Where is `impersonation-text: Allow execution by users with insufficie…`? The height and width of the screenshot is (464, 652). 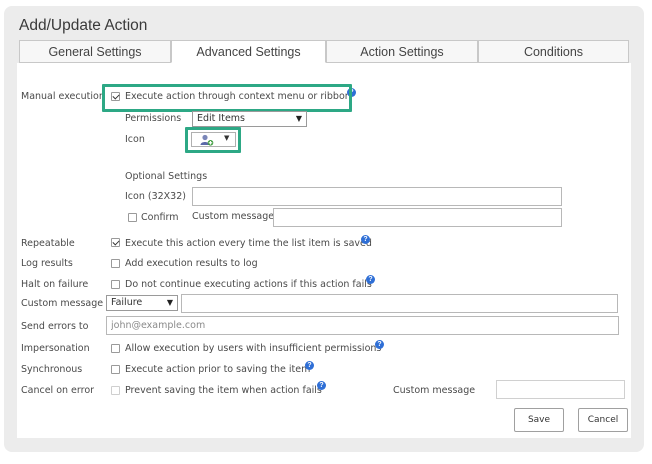 impersonation-text: Allow execution by users with insufficie… is located at coordinates (253, 348).